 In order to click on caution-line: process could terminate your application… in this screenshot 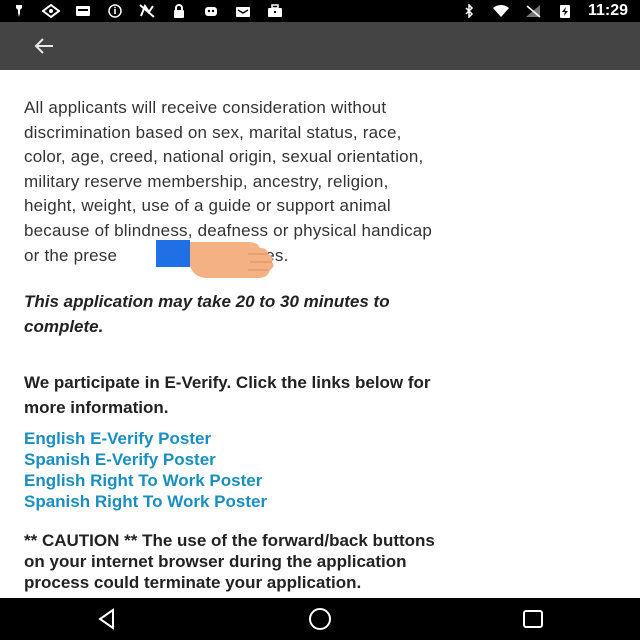, I will do `click(193, 583)`.